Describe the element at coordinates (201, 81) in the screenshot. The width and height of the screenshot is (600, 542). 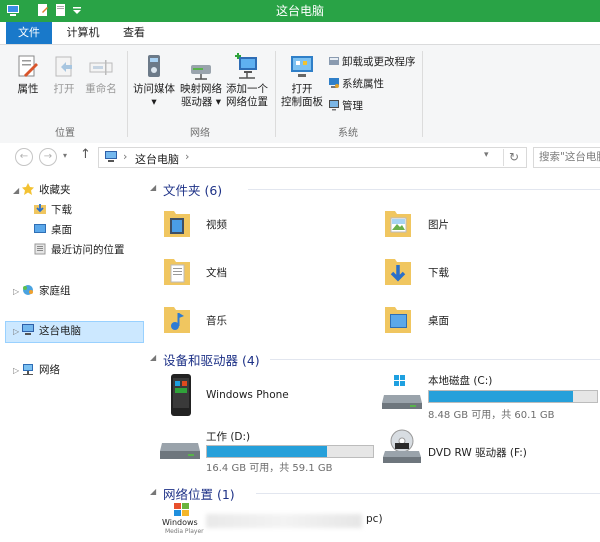
I see `map-drive-button: 映射网络 驱动器 ▾` at that location.